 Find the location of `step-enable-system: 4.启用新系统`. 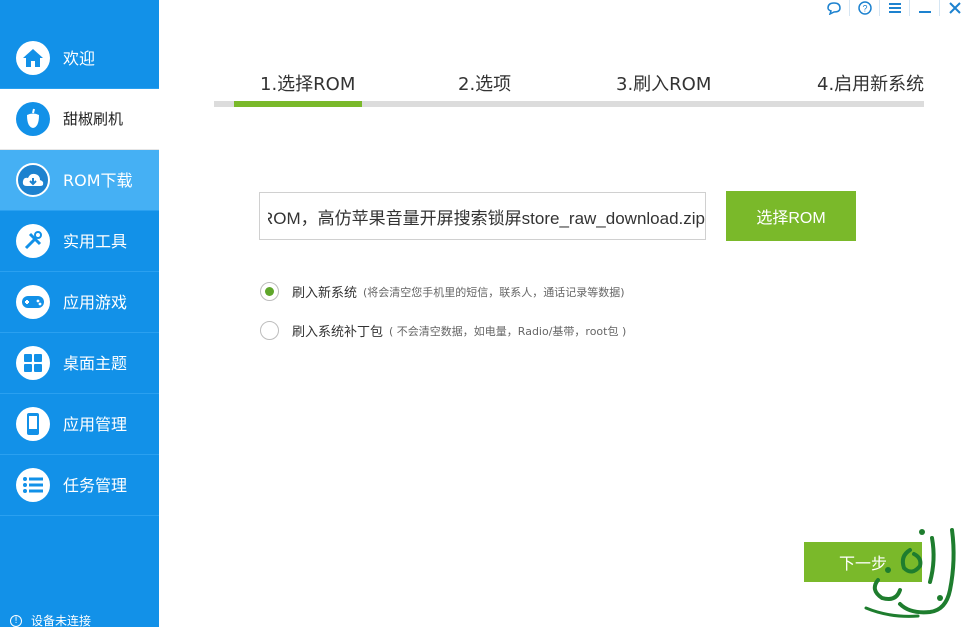

step-enable-system: 4.启用新系统 is located at coordinates (871, 84).